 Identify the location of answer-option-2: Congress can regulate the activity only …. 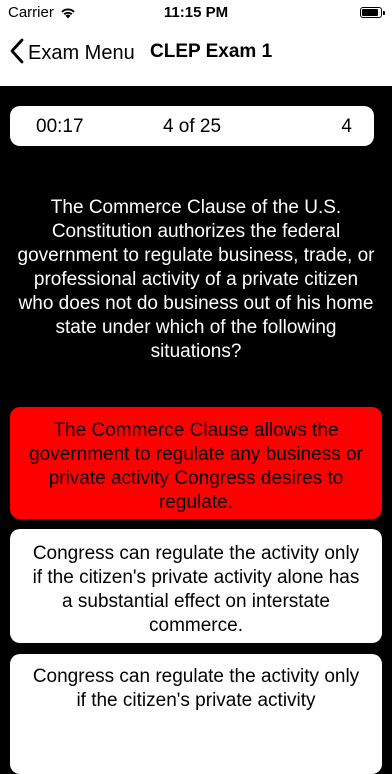
(196, 586).